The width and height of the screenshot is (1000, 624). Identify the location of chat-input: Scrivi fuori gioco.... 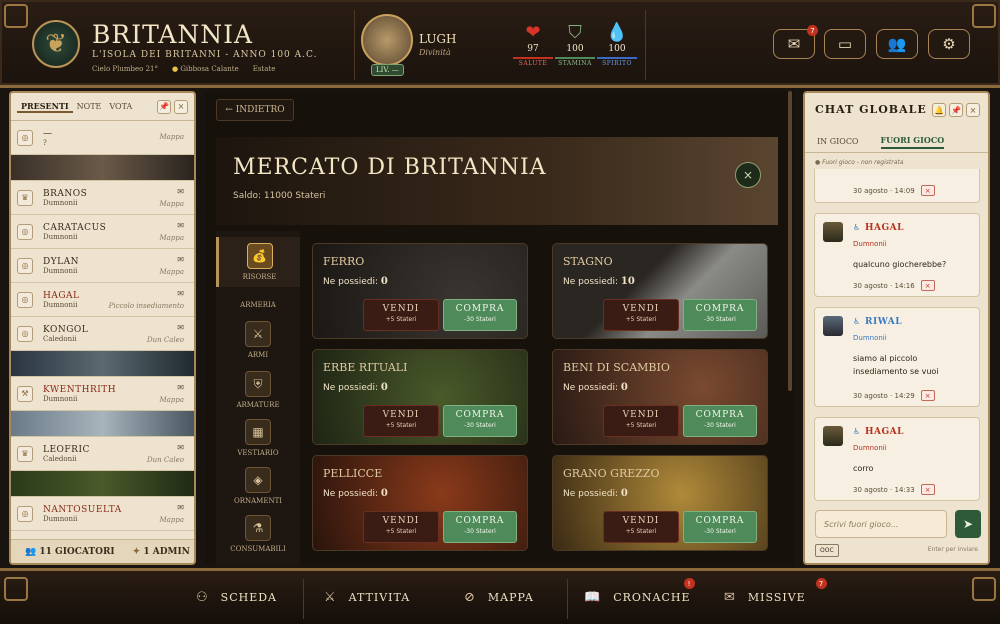
(881, 524).